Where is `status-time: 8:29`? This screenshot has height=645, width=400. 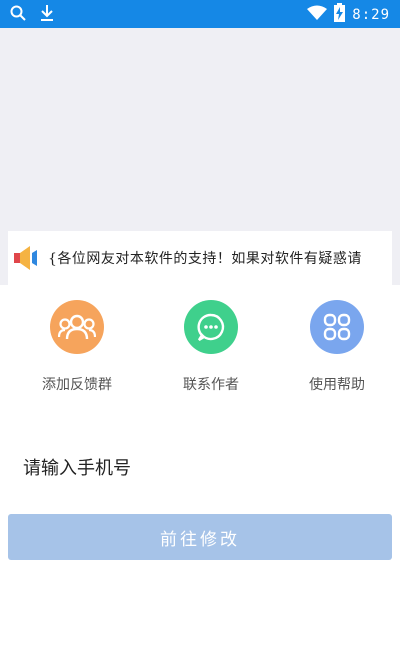
status-time: 8:29 is located at coordinates (371, 14).